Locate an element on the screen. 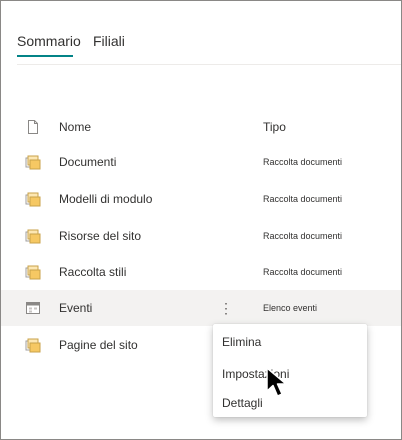 The width and height of the screenshot is (402, 440). row-name: Eventi is located at coordinates (75, 308).